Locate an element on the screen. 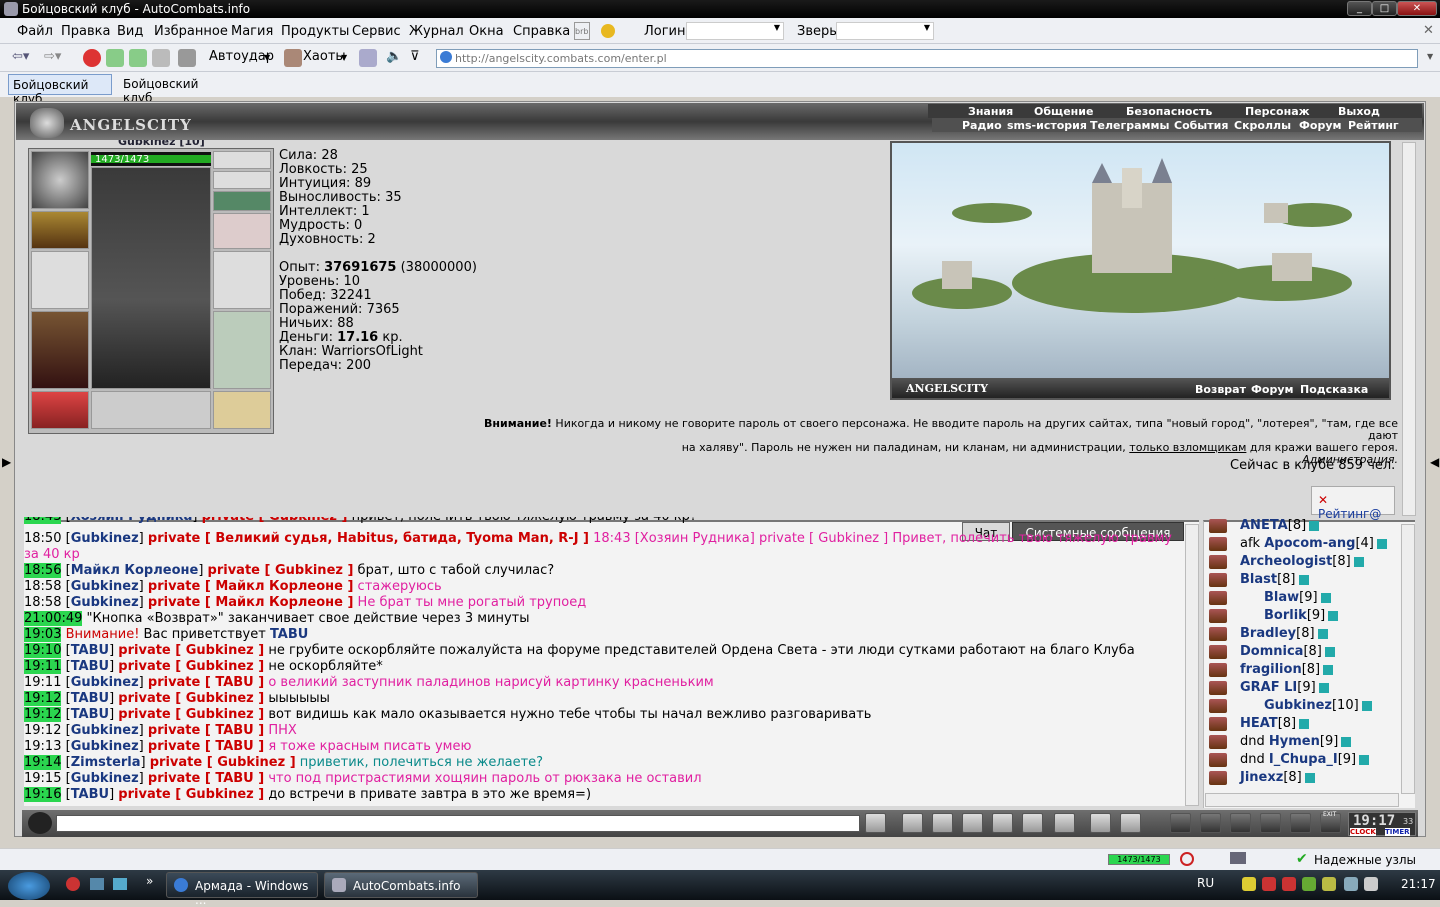 The height and width of the screenshot is (907, 1440). mail-icon is located at coordinates (1300, 823).